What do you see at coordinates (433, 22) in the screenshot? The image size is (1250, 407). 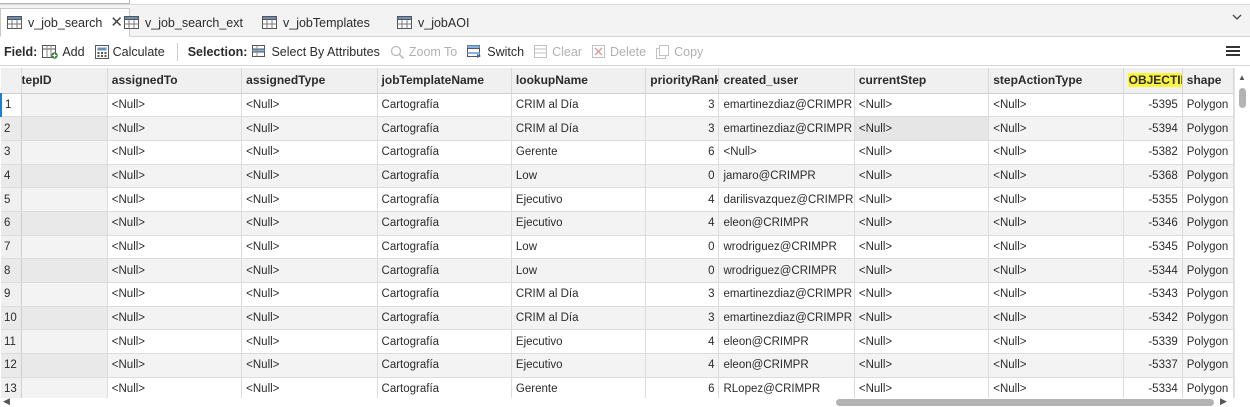 I see `tab-v-jobaoi: v_jobAOI` at bounding box center [433, 22].